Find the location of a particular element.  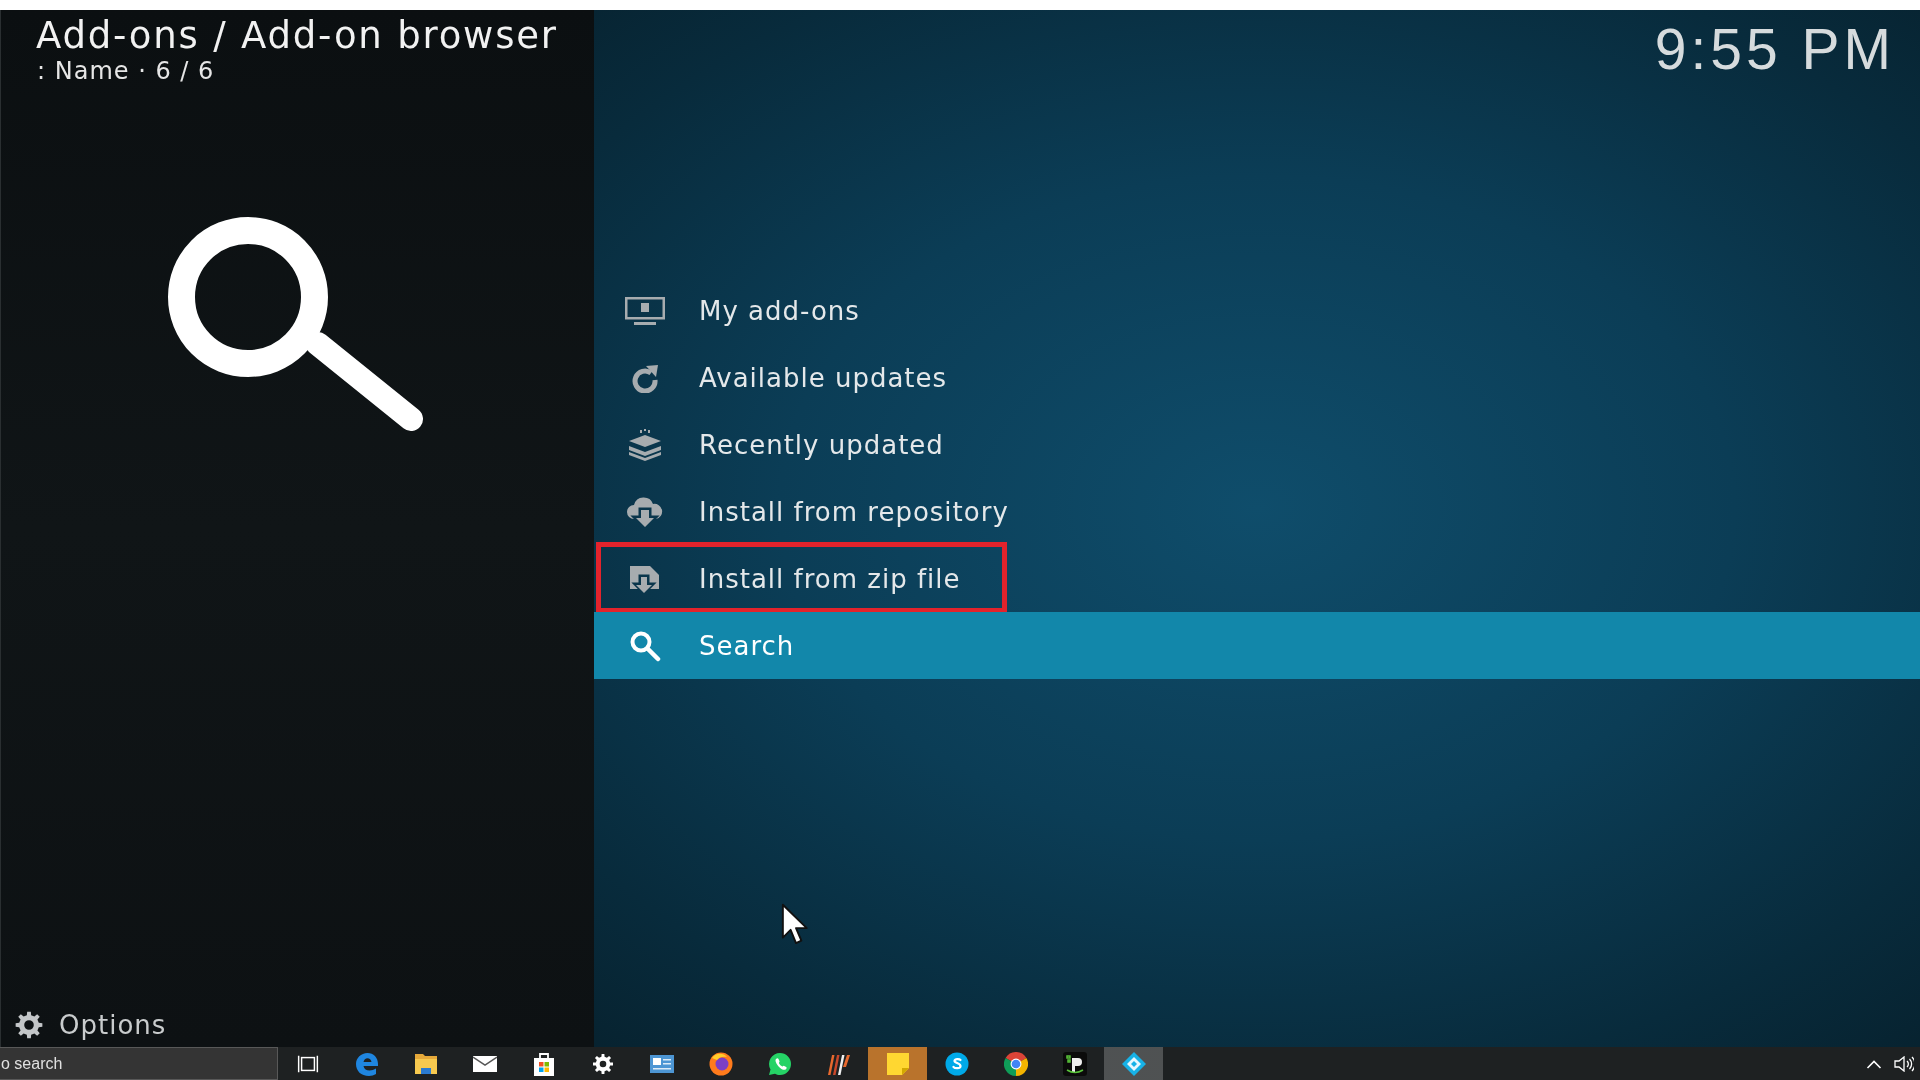

menu-item: My add-ons is located at coordinates (1257, 310).